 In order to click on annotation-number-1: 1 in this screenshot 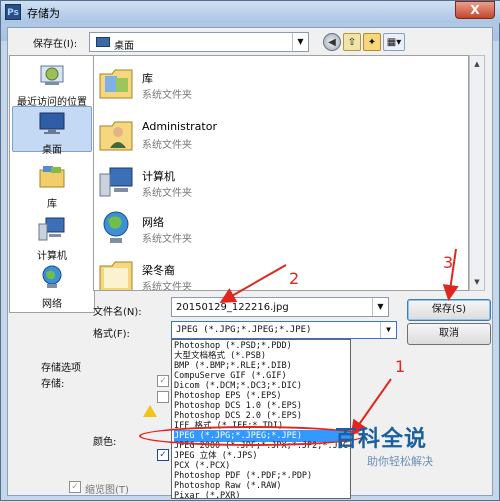, I will do `click(400, 366)`.